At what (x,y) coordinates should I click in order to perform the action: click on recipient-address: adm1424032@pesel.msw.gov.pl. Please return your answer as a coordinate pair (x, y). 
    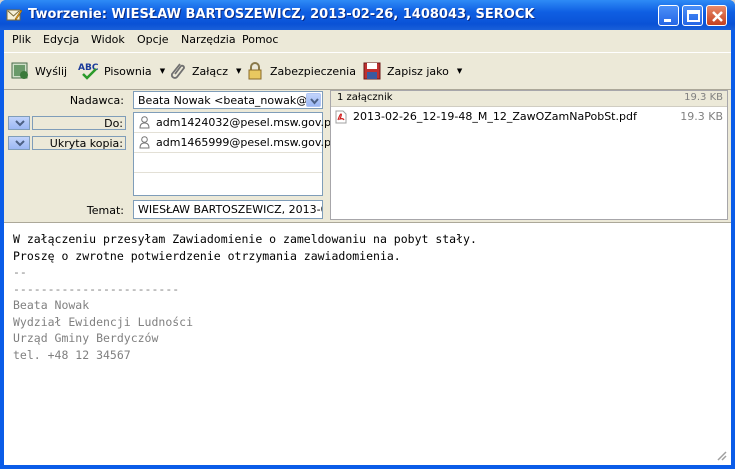
    Looking at the image, I should click on (245, 122).